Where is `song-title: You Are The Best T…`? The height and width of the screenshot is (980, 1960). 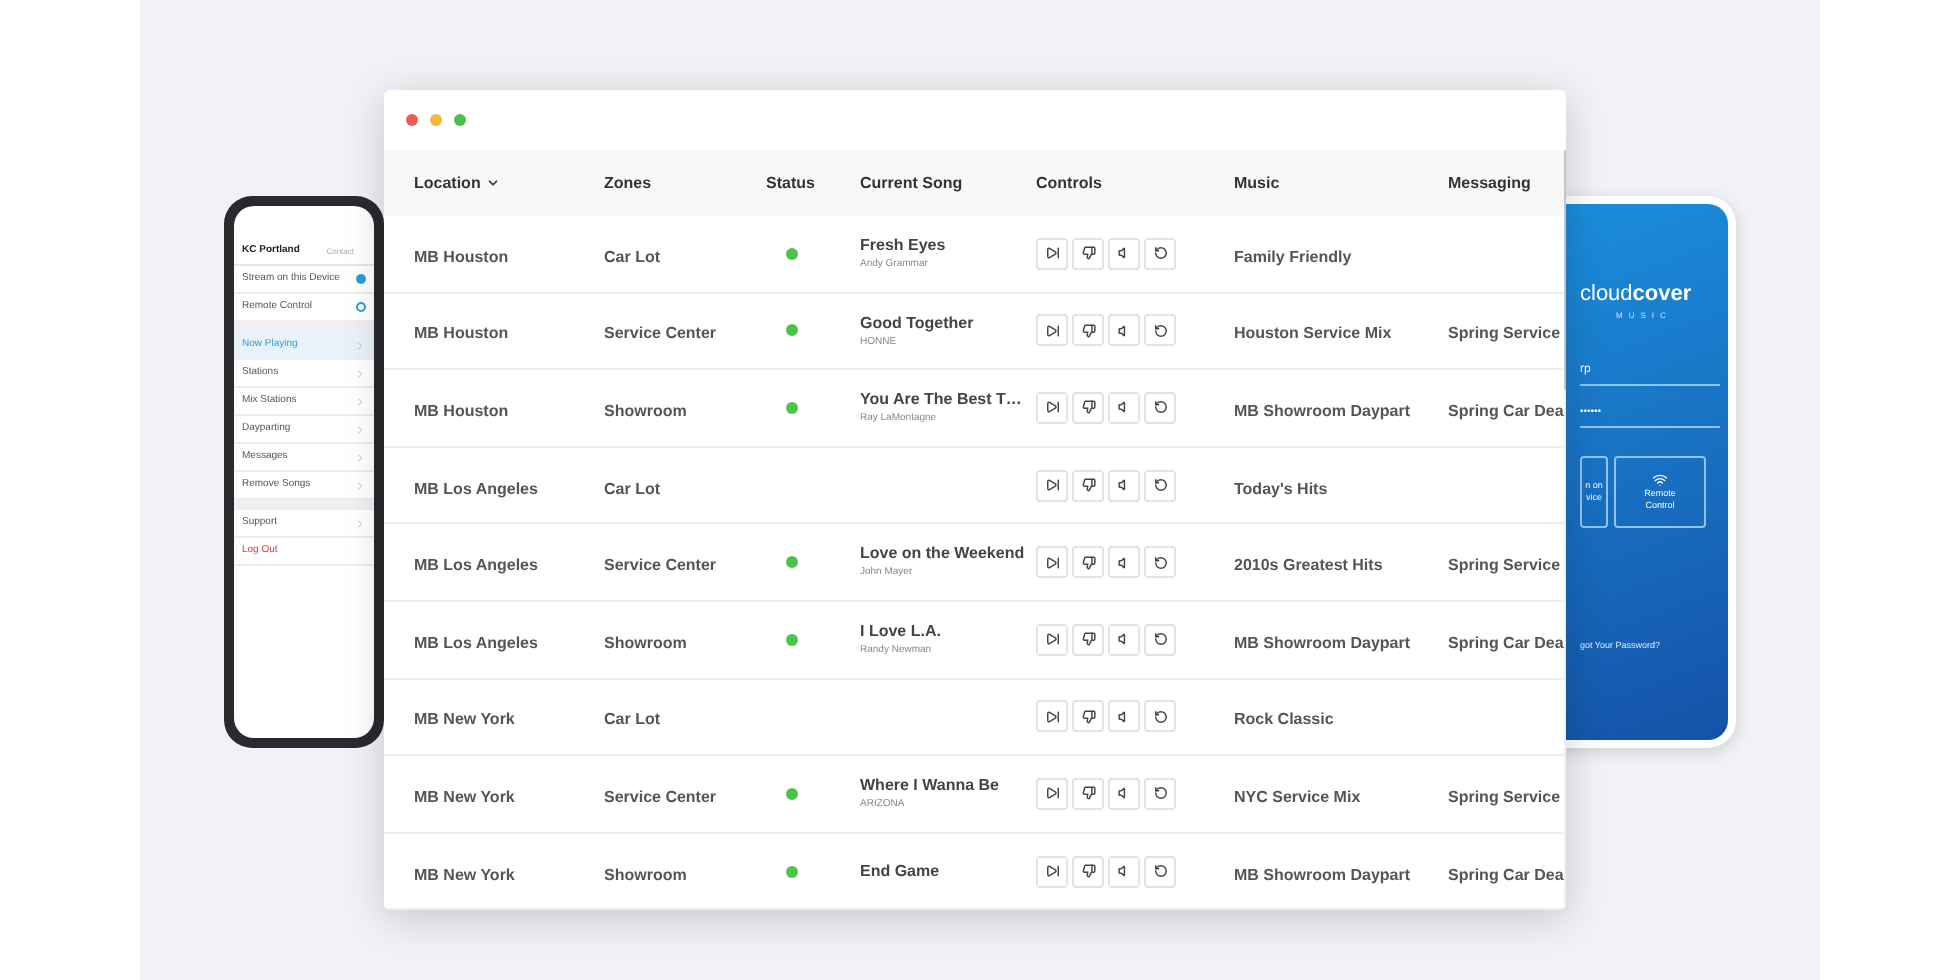
song-title: You Are The Best T… is located at coordinates (942, 400).